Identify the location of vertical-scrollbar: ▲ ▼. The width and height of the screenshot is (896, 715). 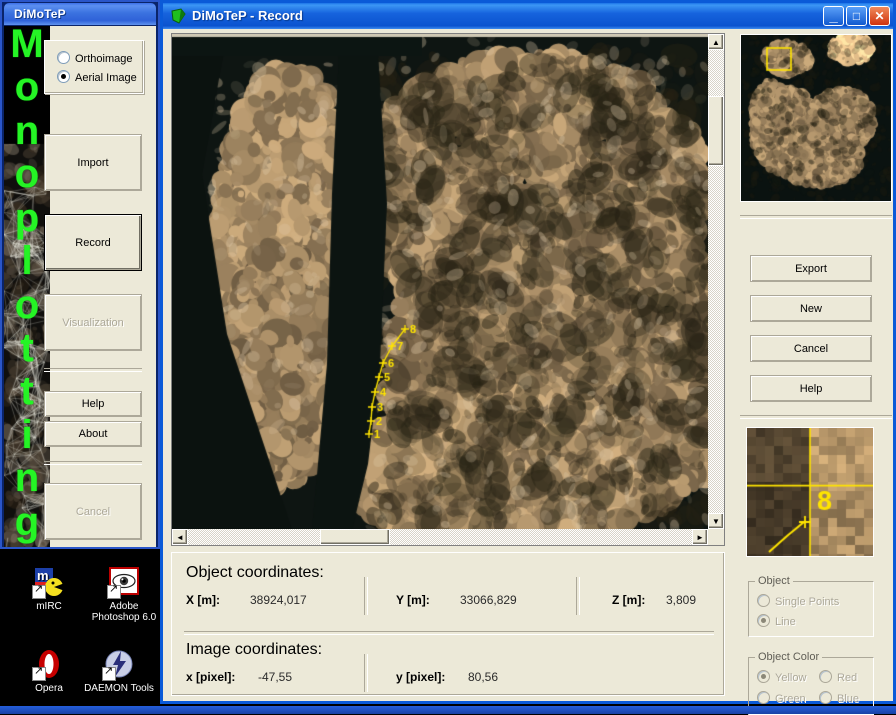
(716, 281).